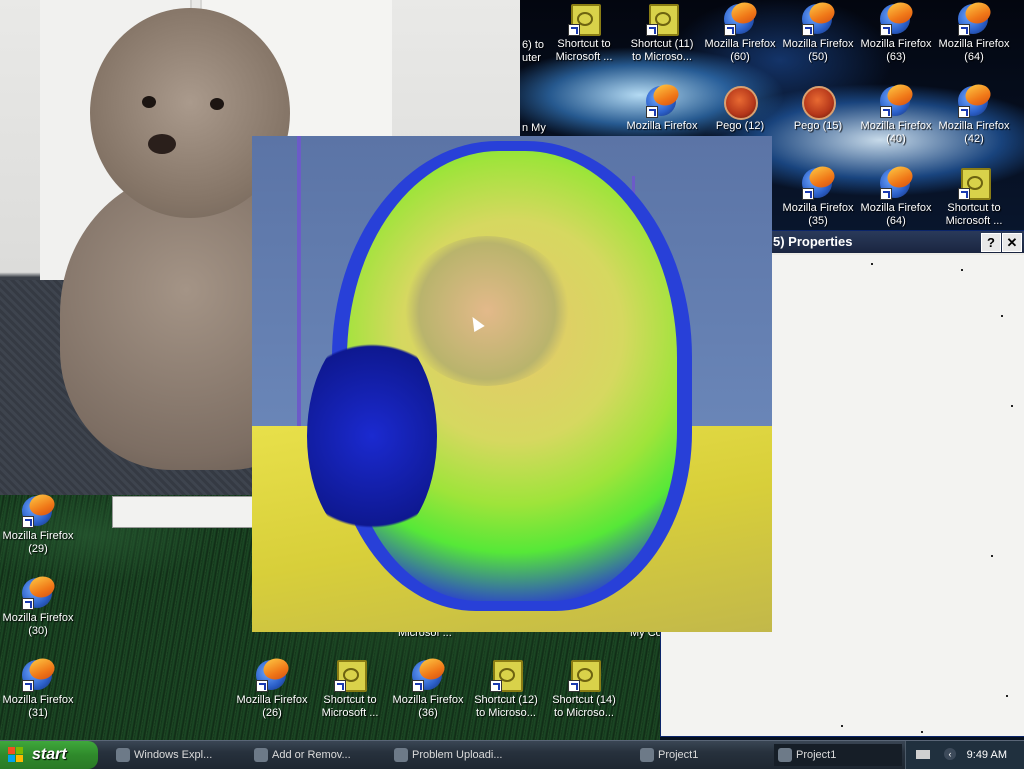  Describe the element at coordinates (740, 34) in the screenshot. I see `desktop-icon-firefox-60: Mozilla Firefox (60)` at that location.